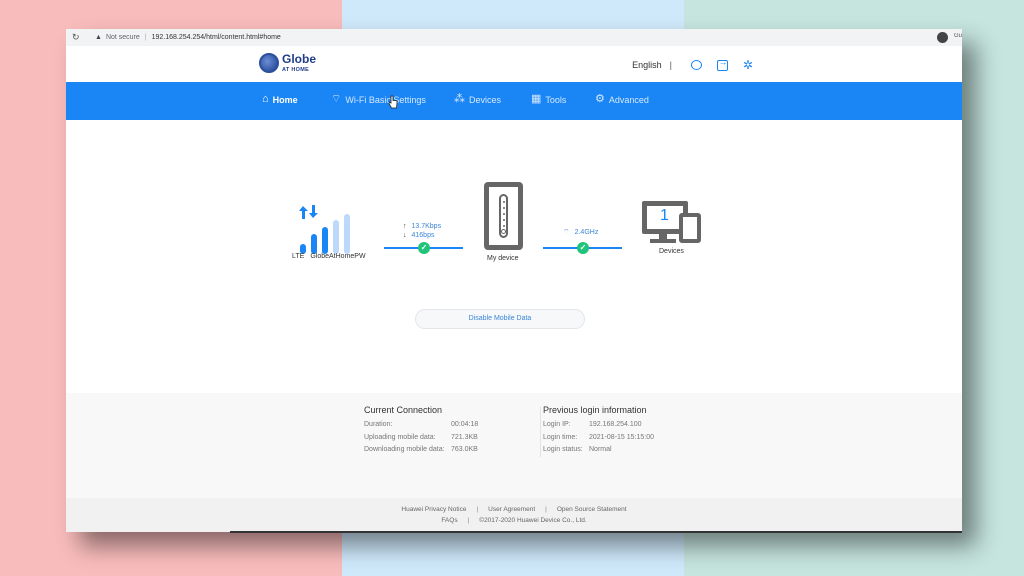  I want to click on duration-label: Duration:, so click(378, 424).